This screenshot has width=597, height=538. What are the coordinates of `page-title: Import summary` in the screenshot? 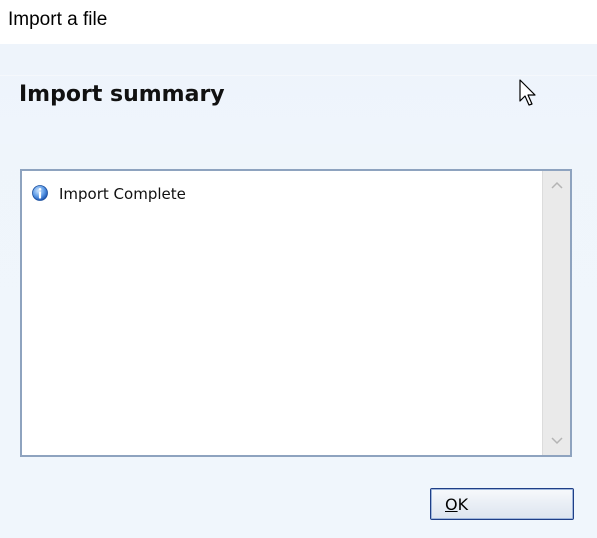 It's located at (122, 94).